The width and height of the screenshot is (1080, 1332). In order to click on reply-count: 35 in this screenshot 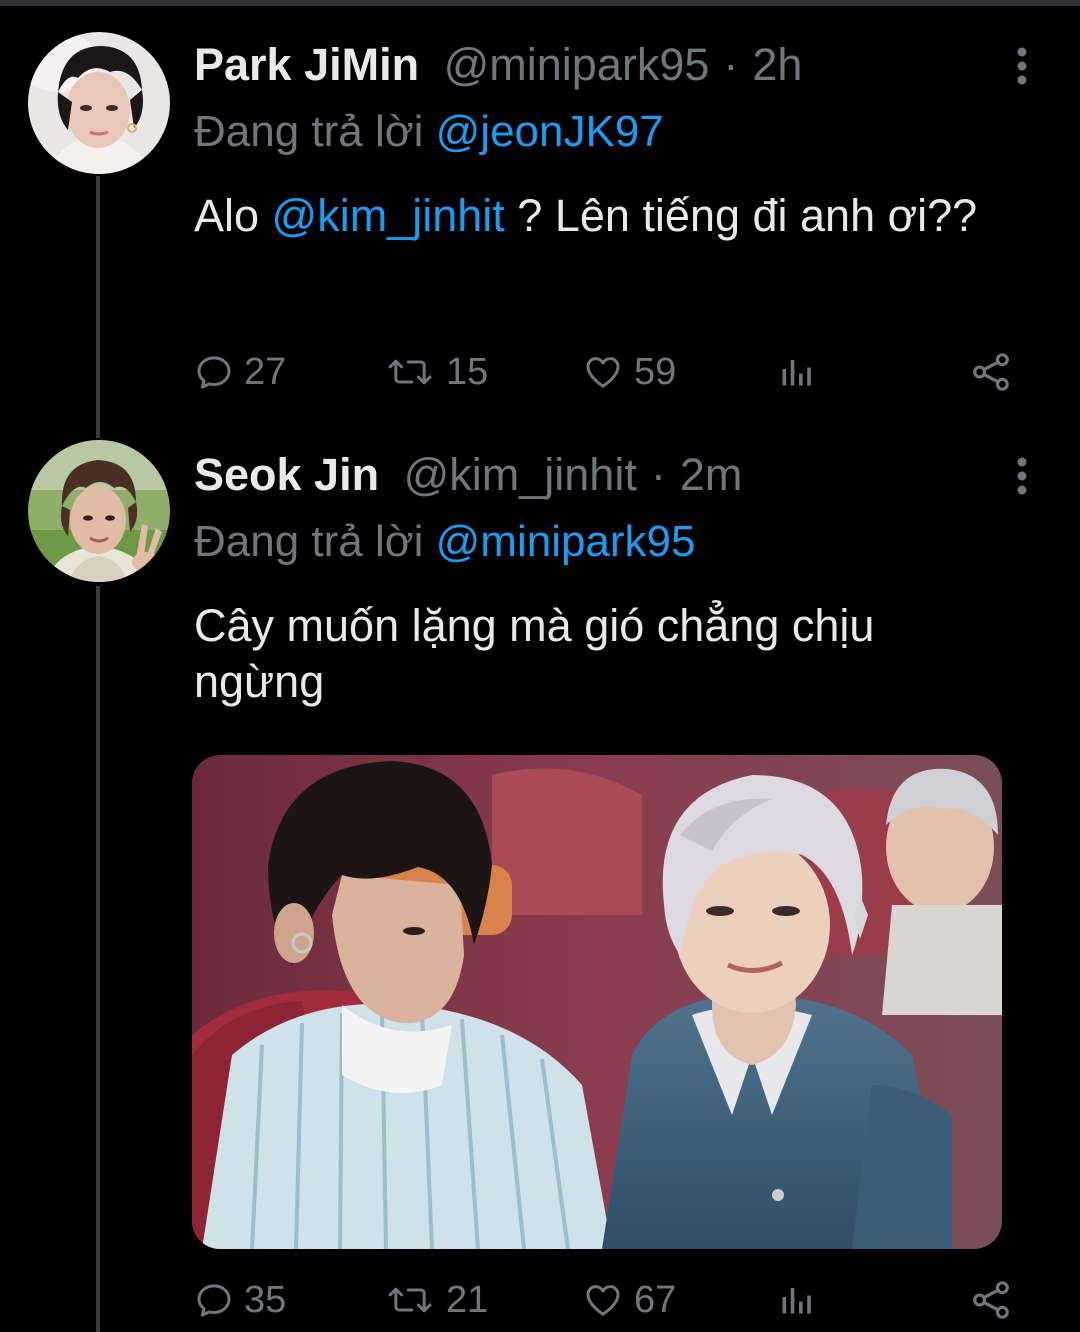, I will do `click(265, 1299)`.